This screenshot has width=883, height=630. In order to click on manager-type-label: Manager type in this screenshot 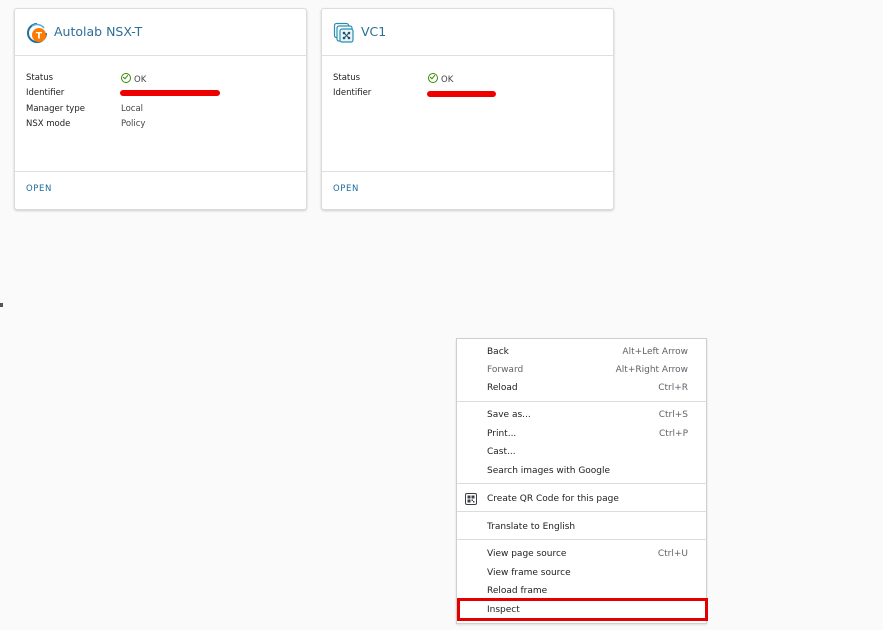, I will do `click(55, 109)`.